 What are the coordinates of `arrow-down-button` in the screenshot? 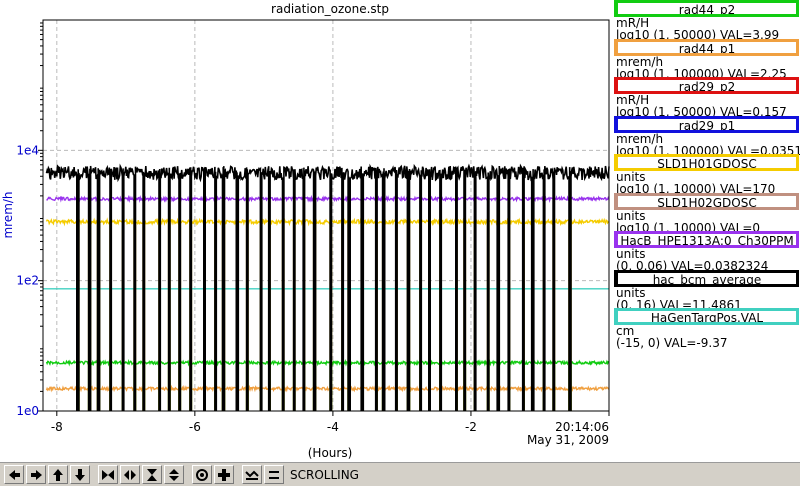 It's located at (80, 474).